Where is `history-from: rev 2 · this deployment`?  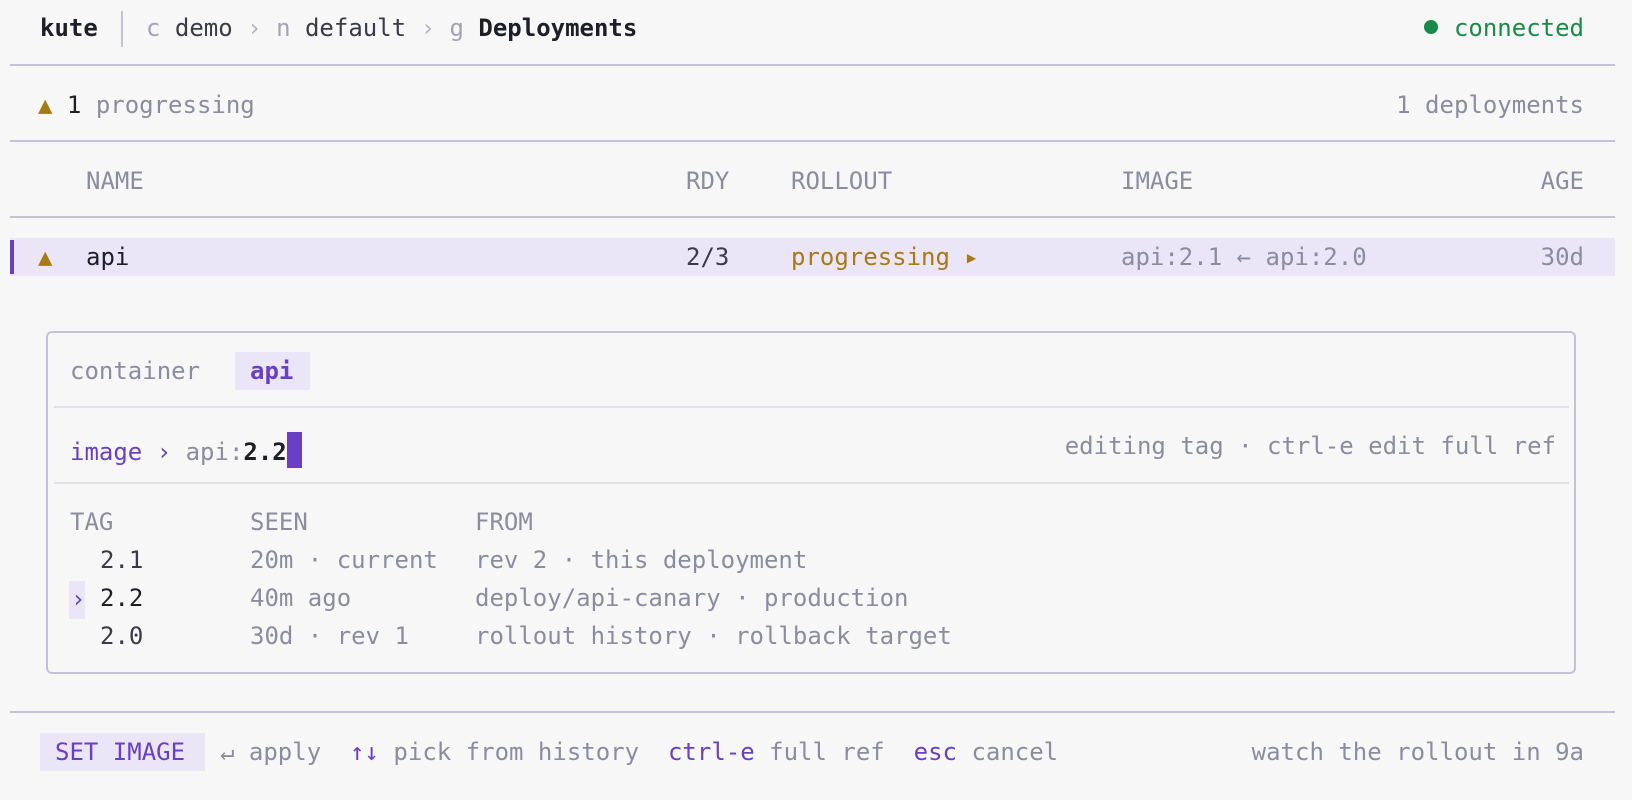 history-from: rev 2 · this deployment is located at coordinates (641, 560).